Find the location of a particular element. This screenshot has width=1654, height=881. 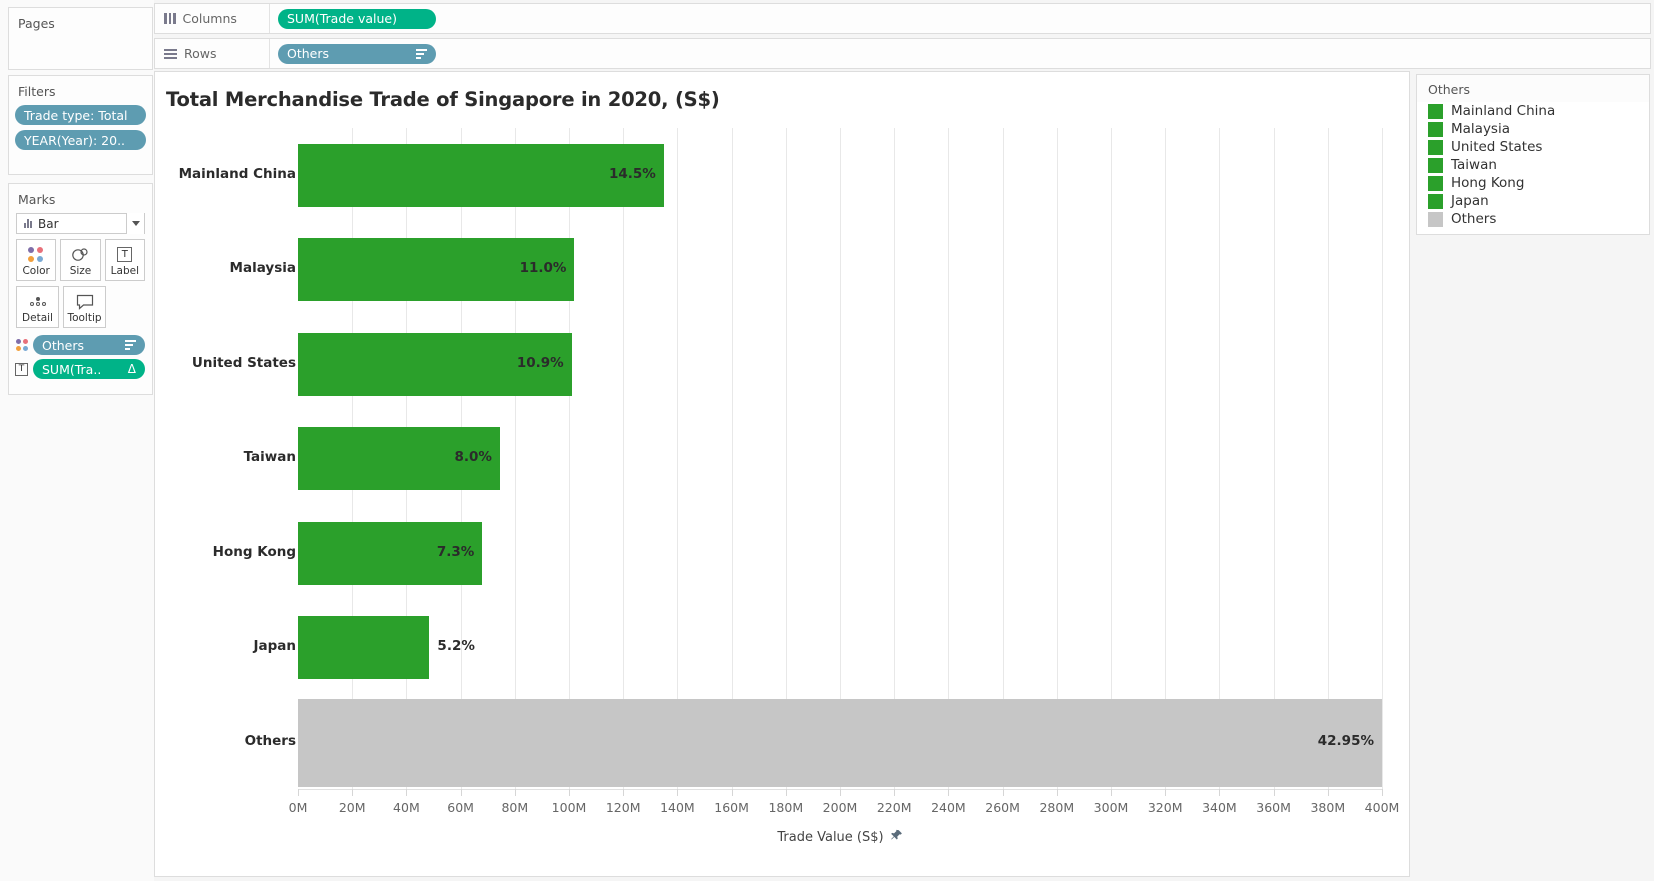

row-header-label: Taiwan is located at coordinates (228, 457).